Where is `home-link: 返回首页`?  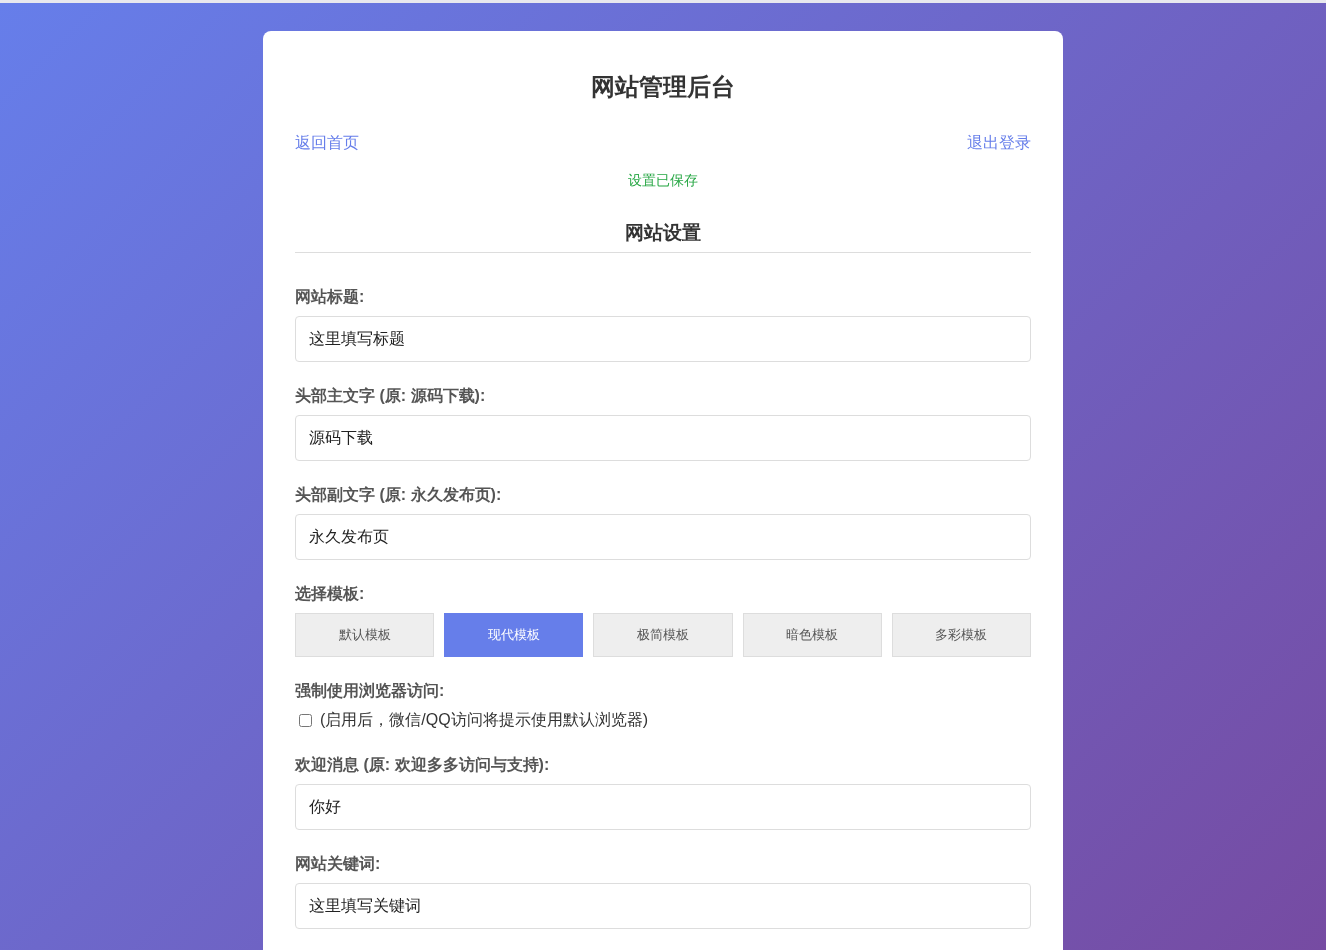
home-link: 返回首页 is located at coordinates (327, 143).